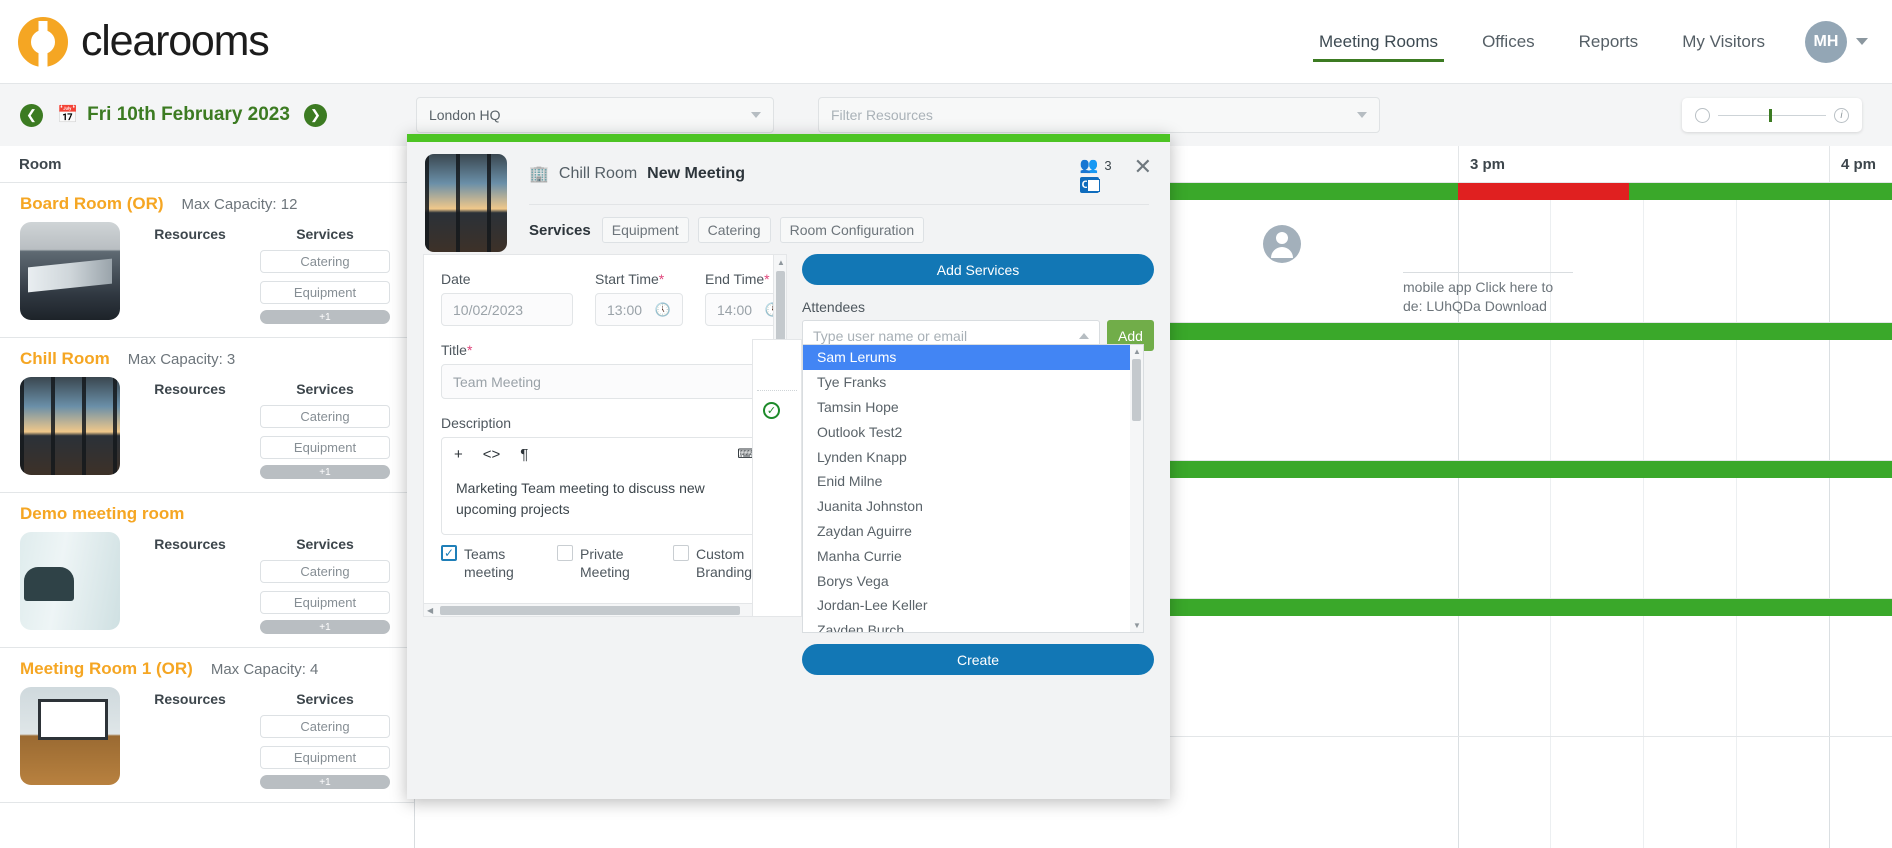 This screenshot has height=848, width=1892. Describe the element at coordinates (458, 454) in the screenshot. I see `plus-icon: +` at that location.